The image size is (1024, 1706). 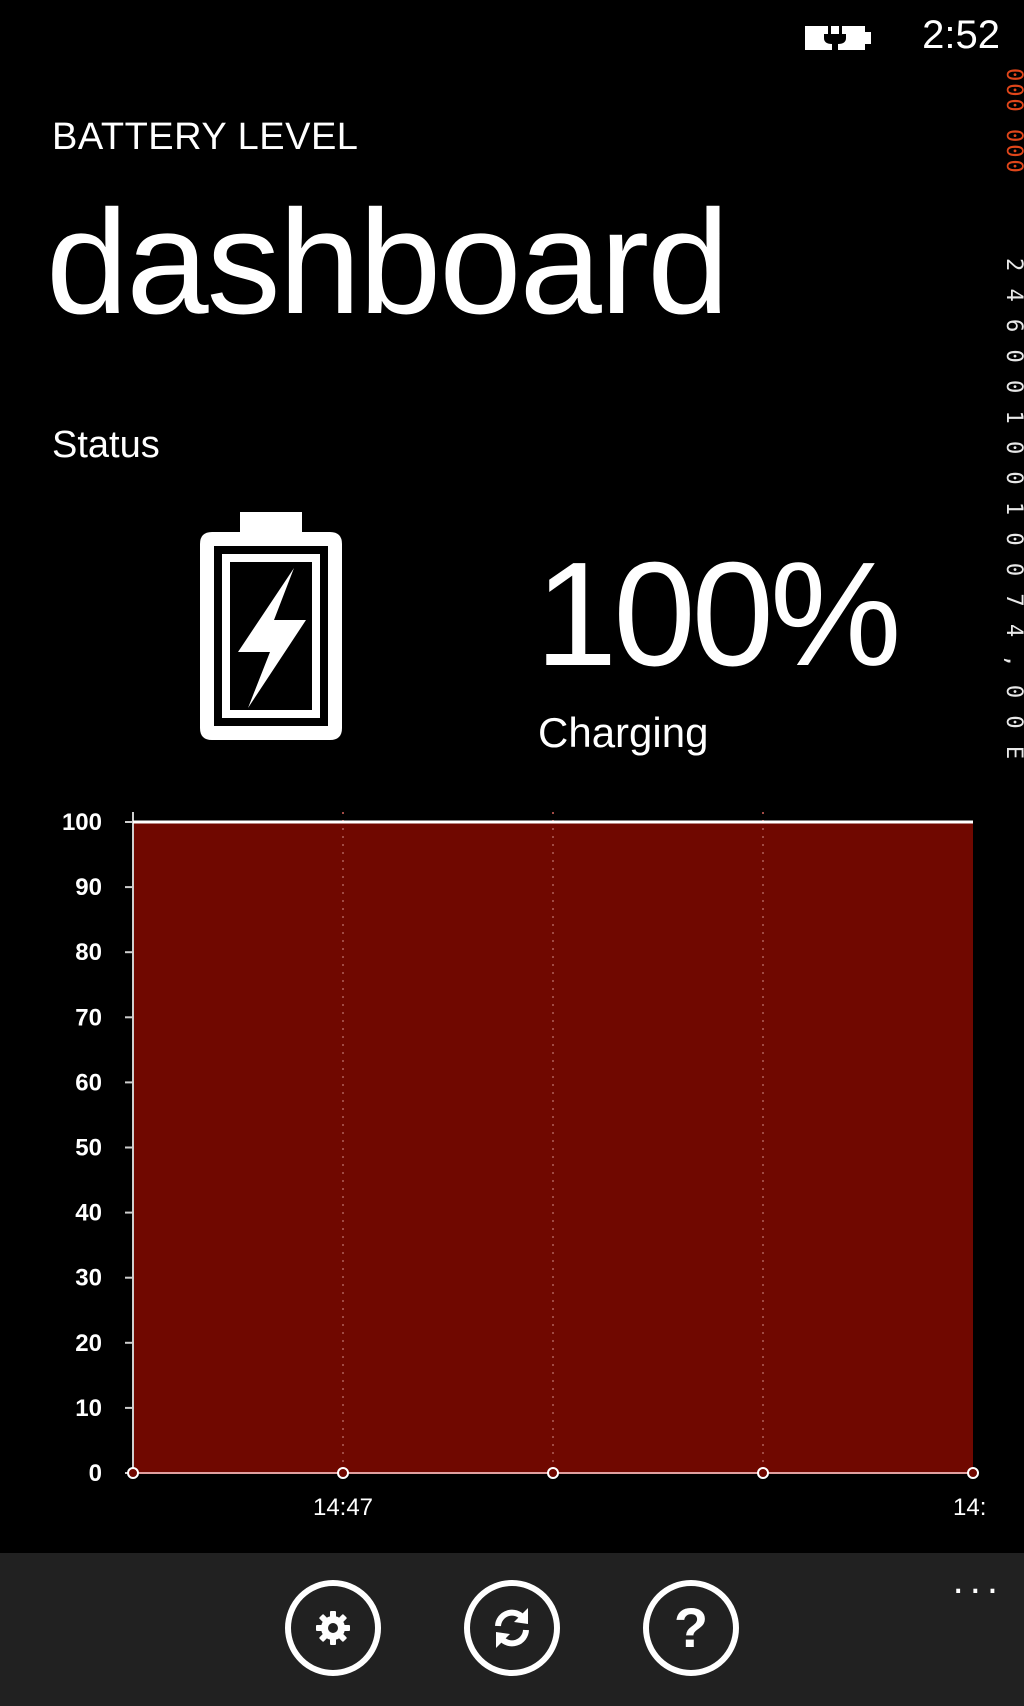 I want to click on clock-text: 2:52, so click(x=961, y=35).